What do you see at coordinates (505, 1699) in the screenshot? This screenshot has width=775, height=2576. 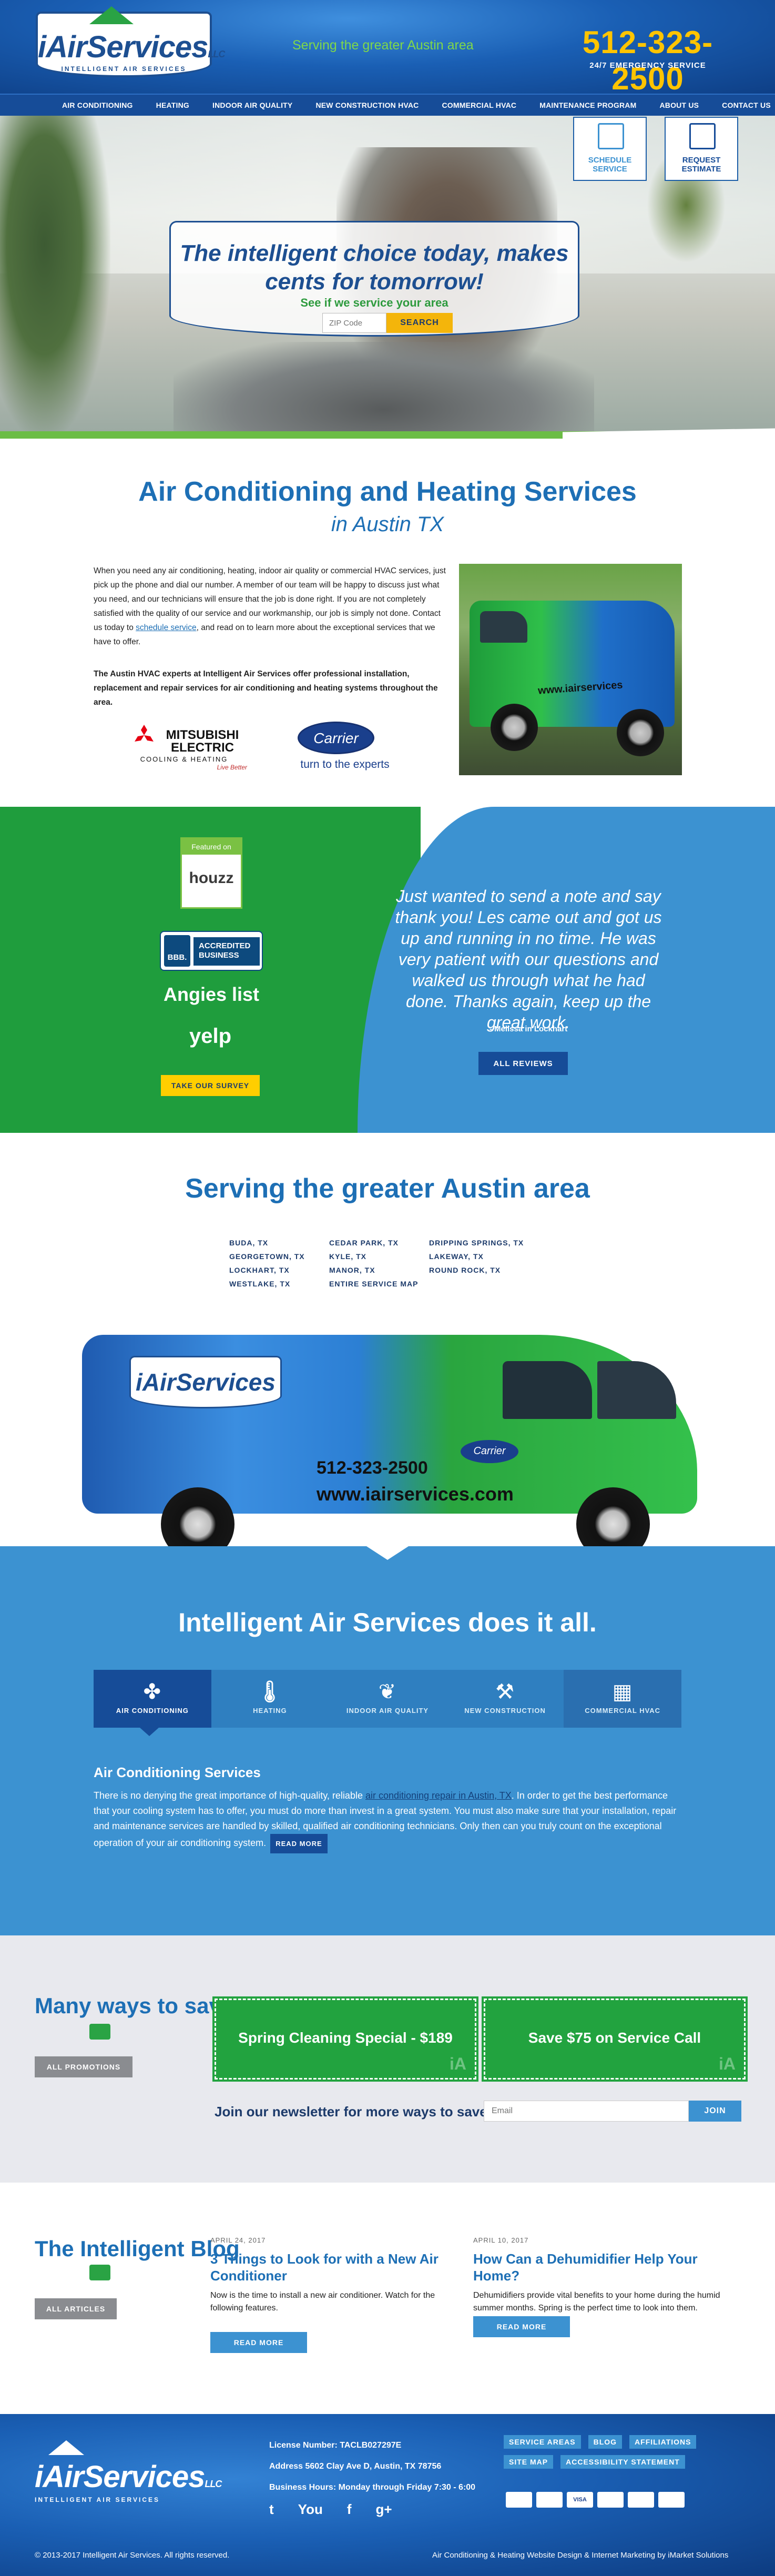 I see `tab-new-construction: ⚒ NEW CONSTRUCTION` at bounding box center [505, 1699].